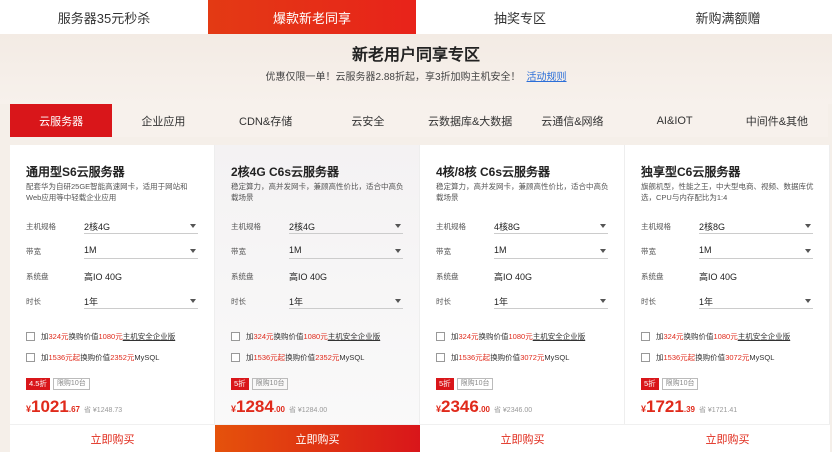  I want to click on spec-row: 主机规格 2核4G, so click(114, 226).